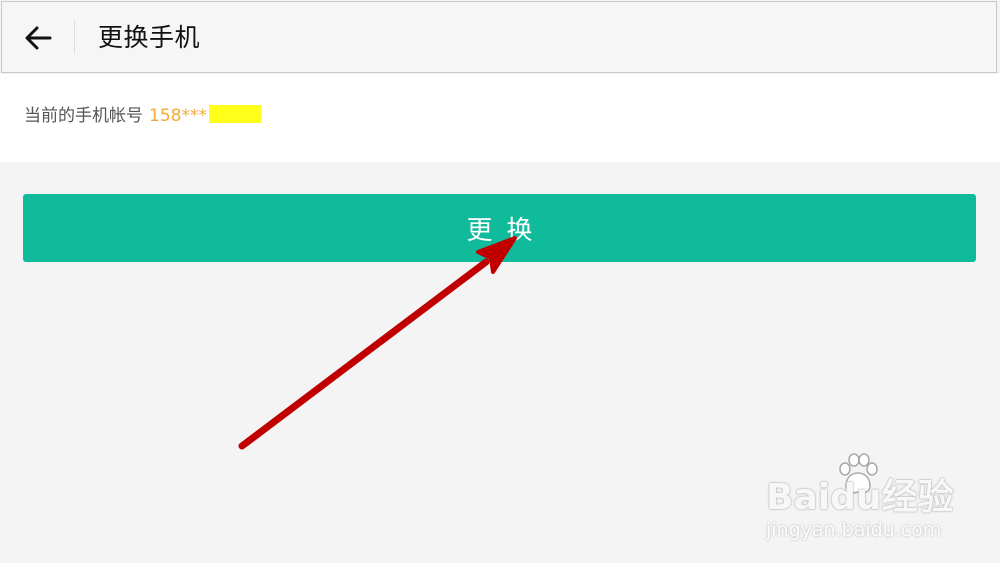 This screenshot has width=1000, height=563. What do you see at coordinates (499, 37) in the screenshot?
I see `app-header: 更换手机` at bounding box center [499, 37].